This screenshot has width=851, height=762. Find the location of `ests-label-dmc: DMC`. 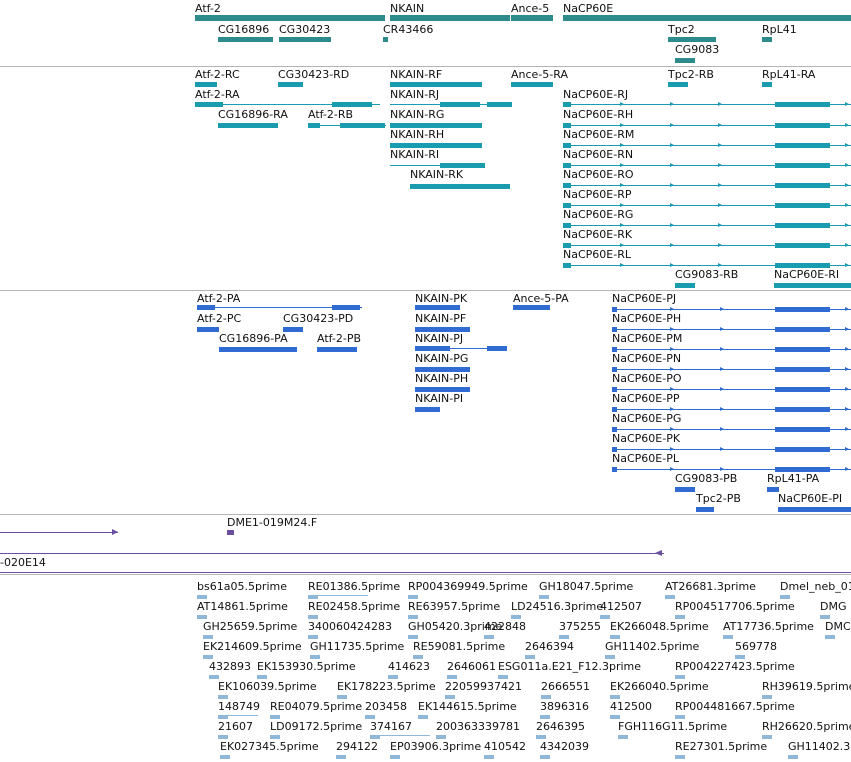

ests-label-dmc: DMC is located at coordinates (838, 626).